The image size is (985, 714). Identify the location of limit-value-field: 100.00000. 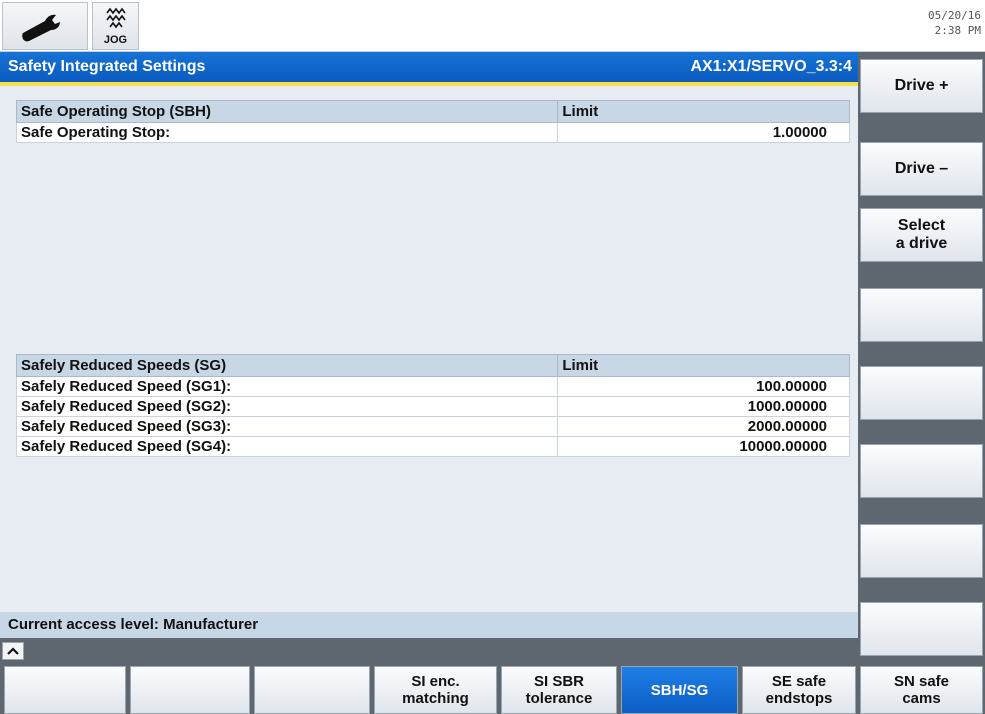
(703, 386).